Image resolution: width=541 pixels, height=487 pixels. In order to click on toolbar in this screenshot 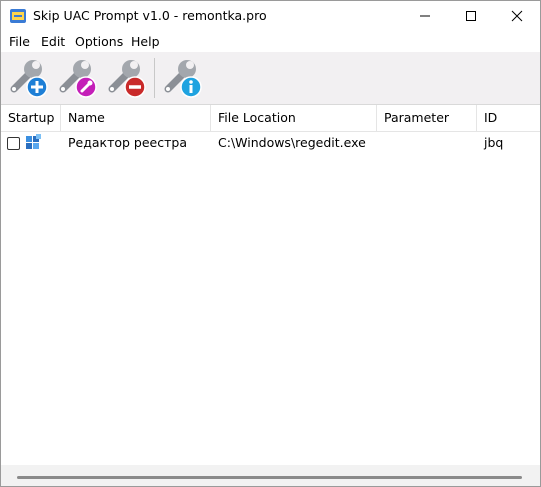, I will do `click(270, 78)`.